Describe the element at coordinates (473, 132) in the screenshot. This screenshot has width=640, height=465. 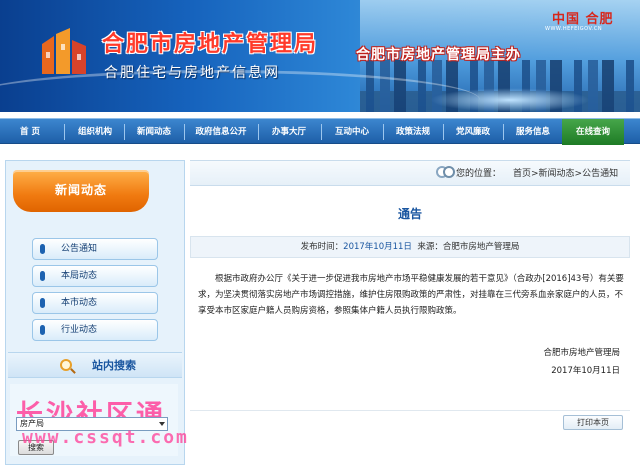
I see `nav-integrity: 党风廉政` at that location.